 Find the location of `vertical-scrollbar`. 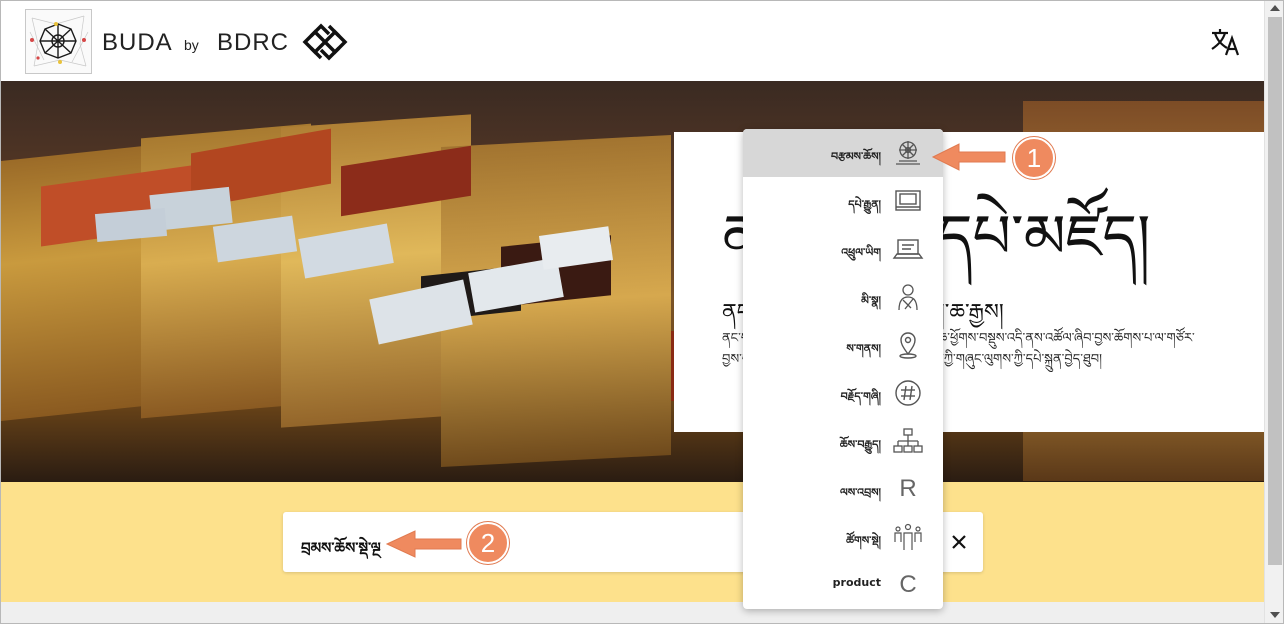

vertical-scrollbar is located at coordinates (1273, 312).